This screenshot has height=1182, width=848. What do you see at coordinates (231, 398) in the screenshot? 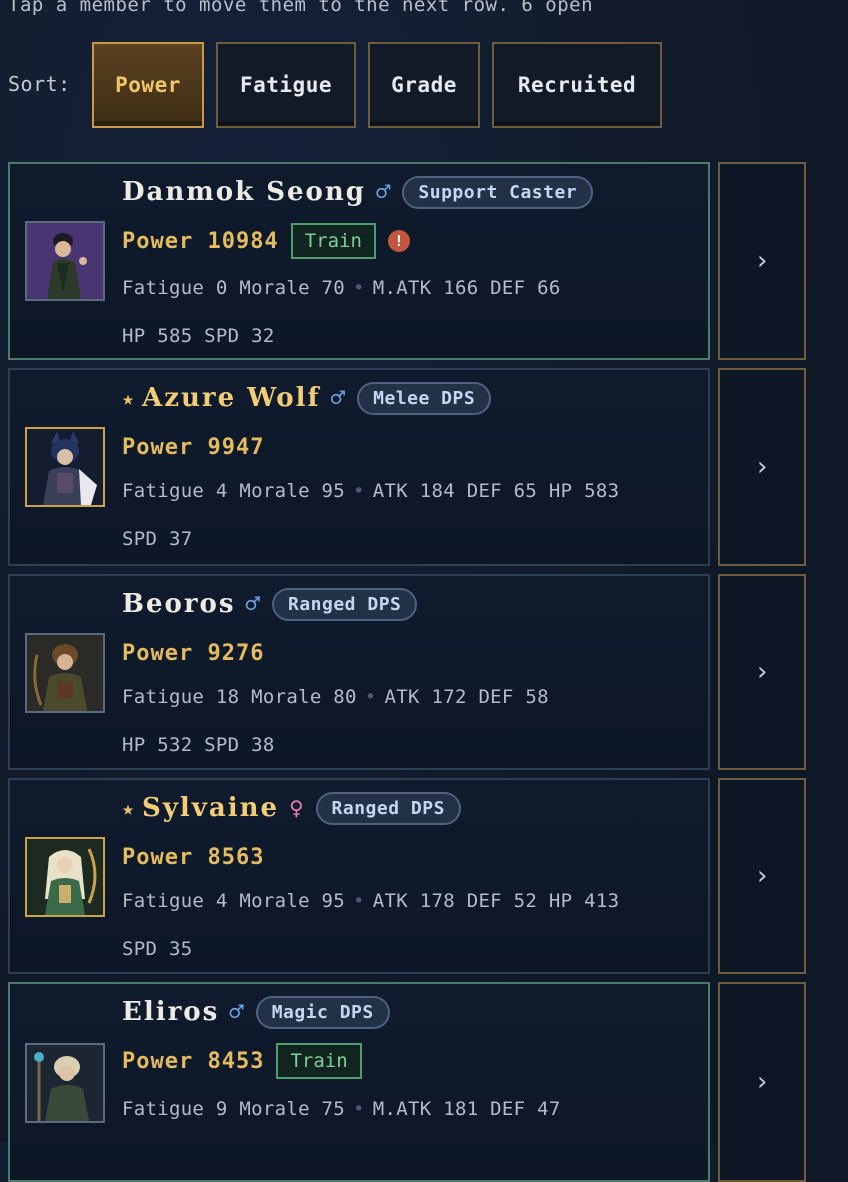
I see `member-name: Azure Wolf` at bounding box center [231, 398].